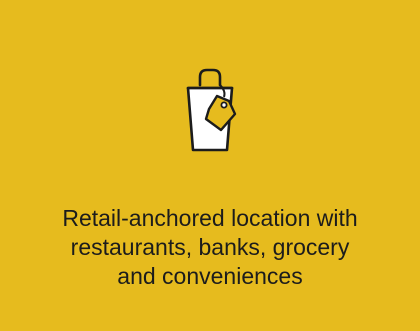  I want to click on shopping-bag-with-tag-icon, so click(210, 109).